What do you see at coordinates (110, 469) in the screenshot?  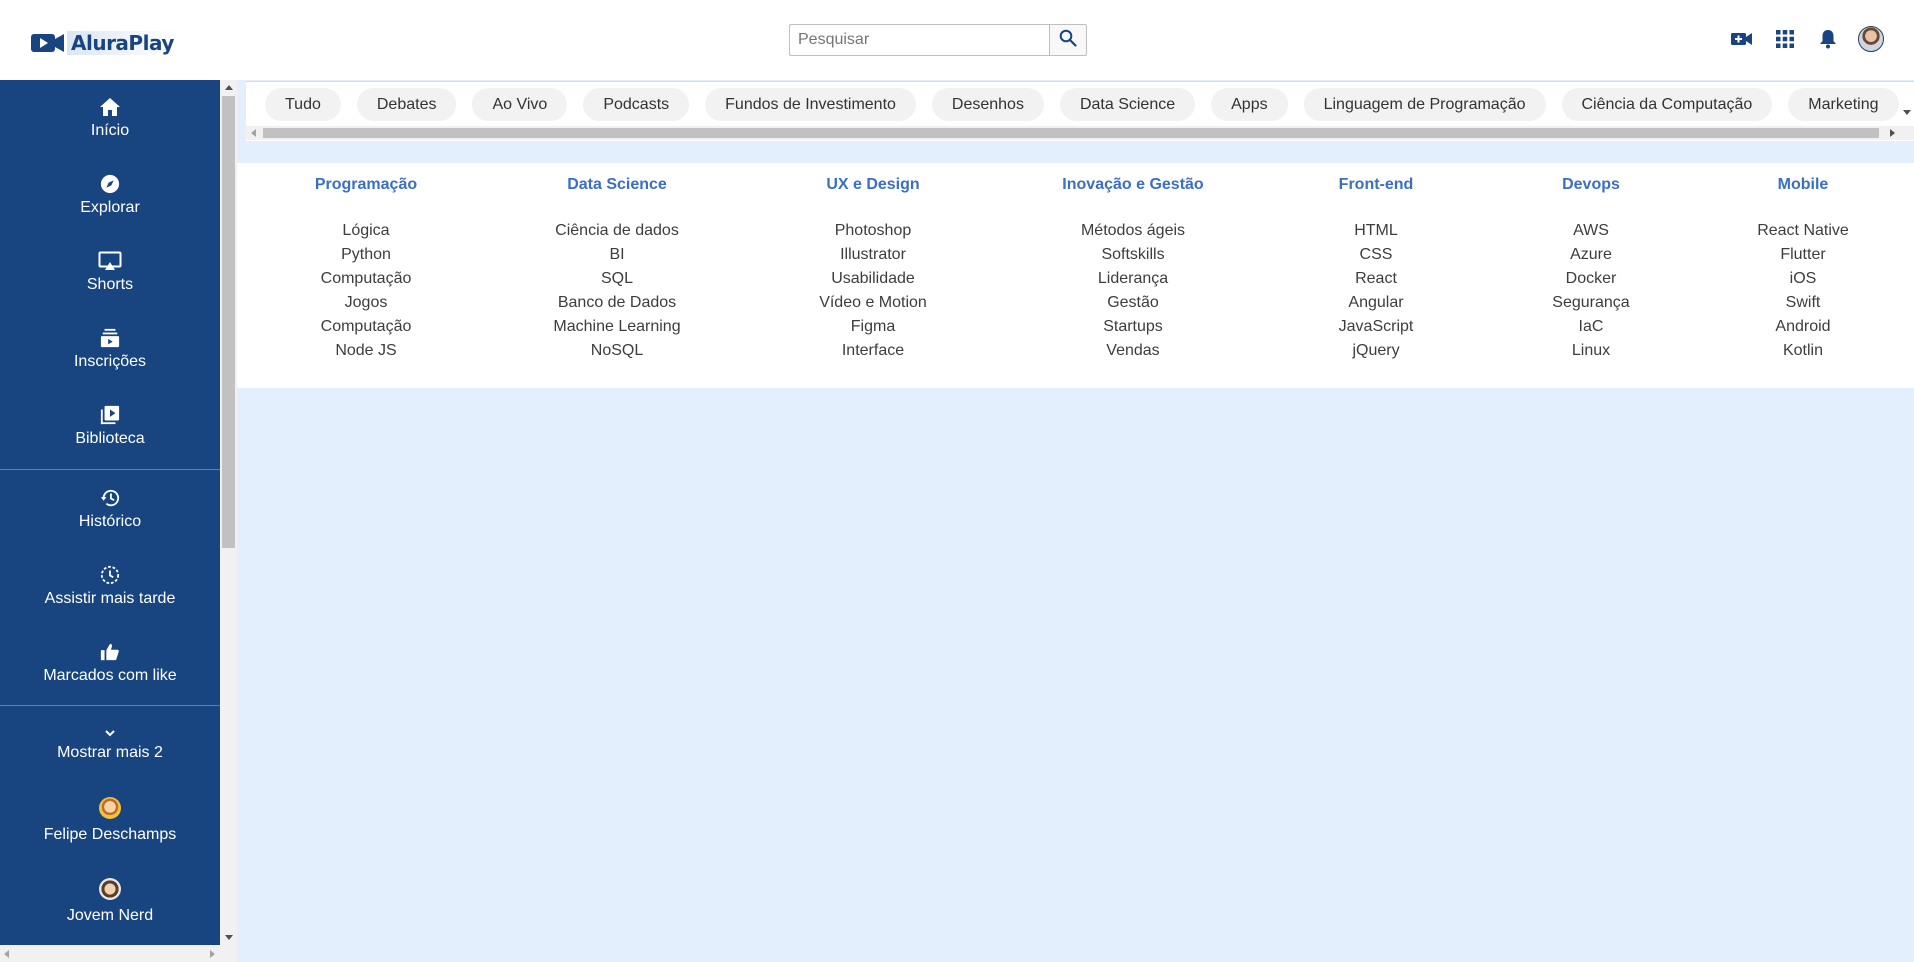 I see `sidebar-divider` at bounding box center [110, 469].